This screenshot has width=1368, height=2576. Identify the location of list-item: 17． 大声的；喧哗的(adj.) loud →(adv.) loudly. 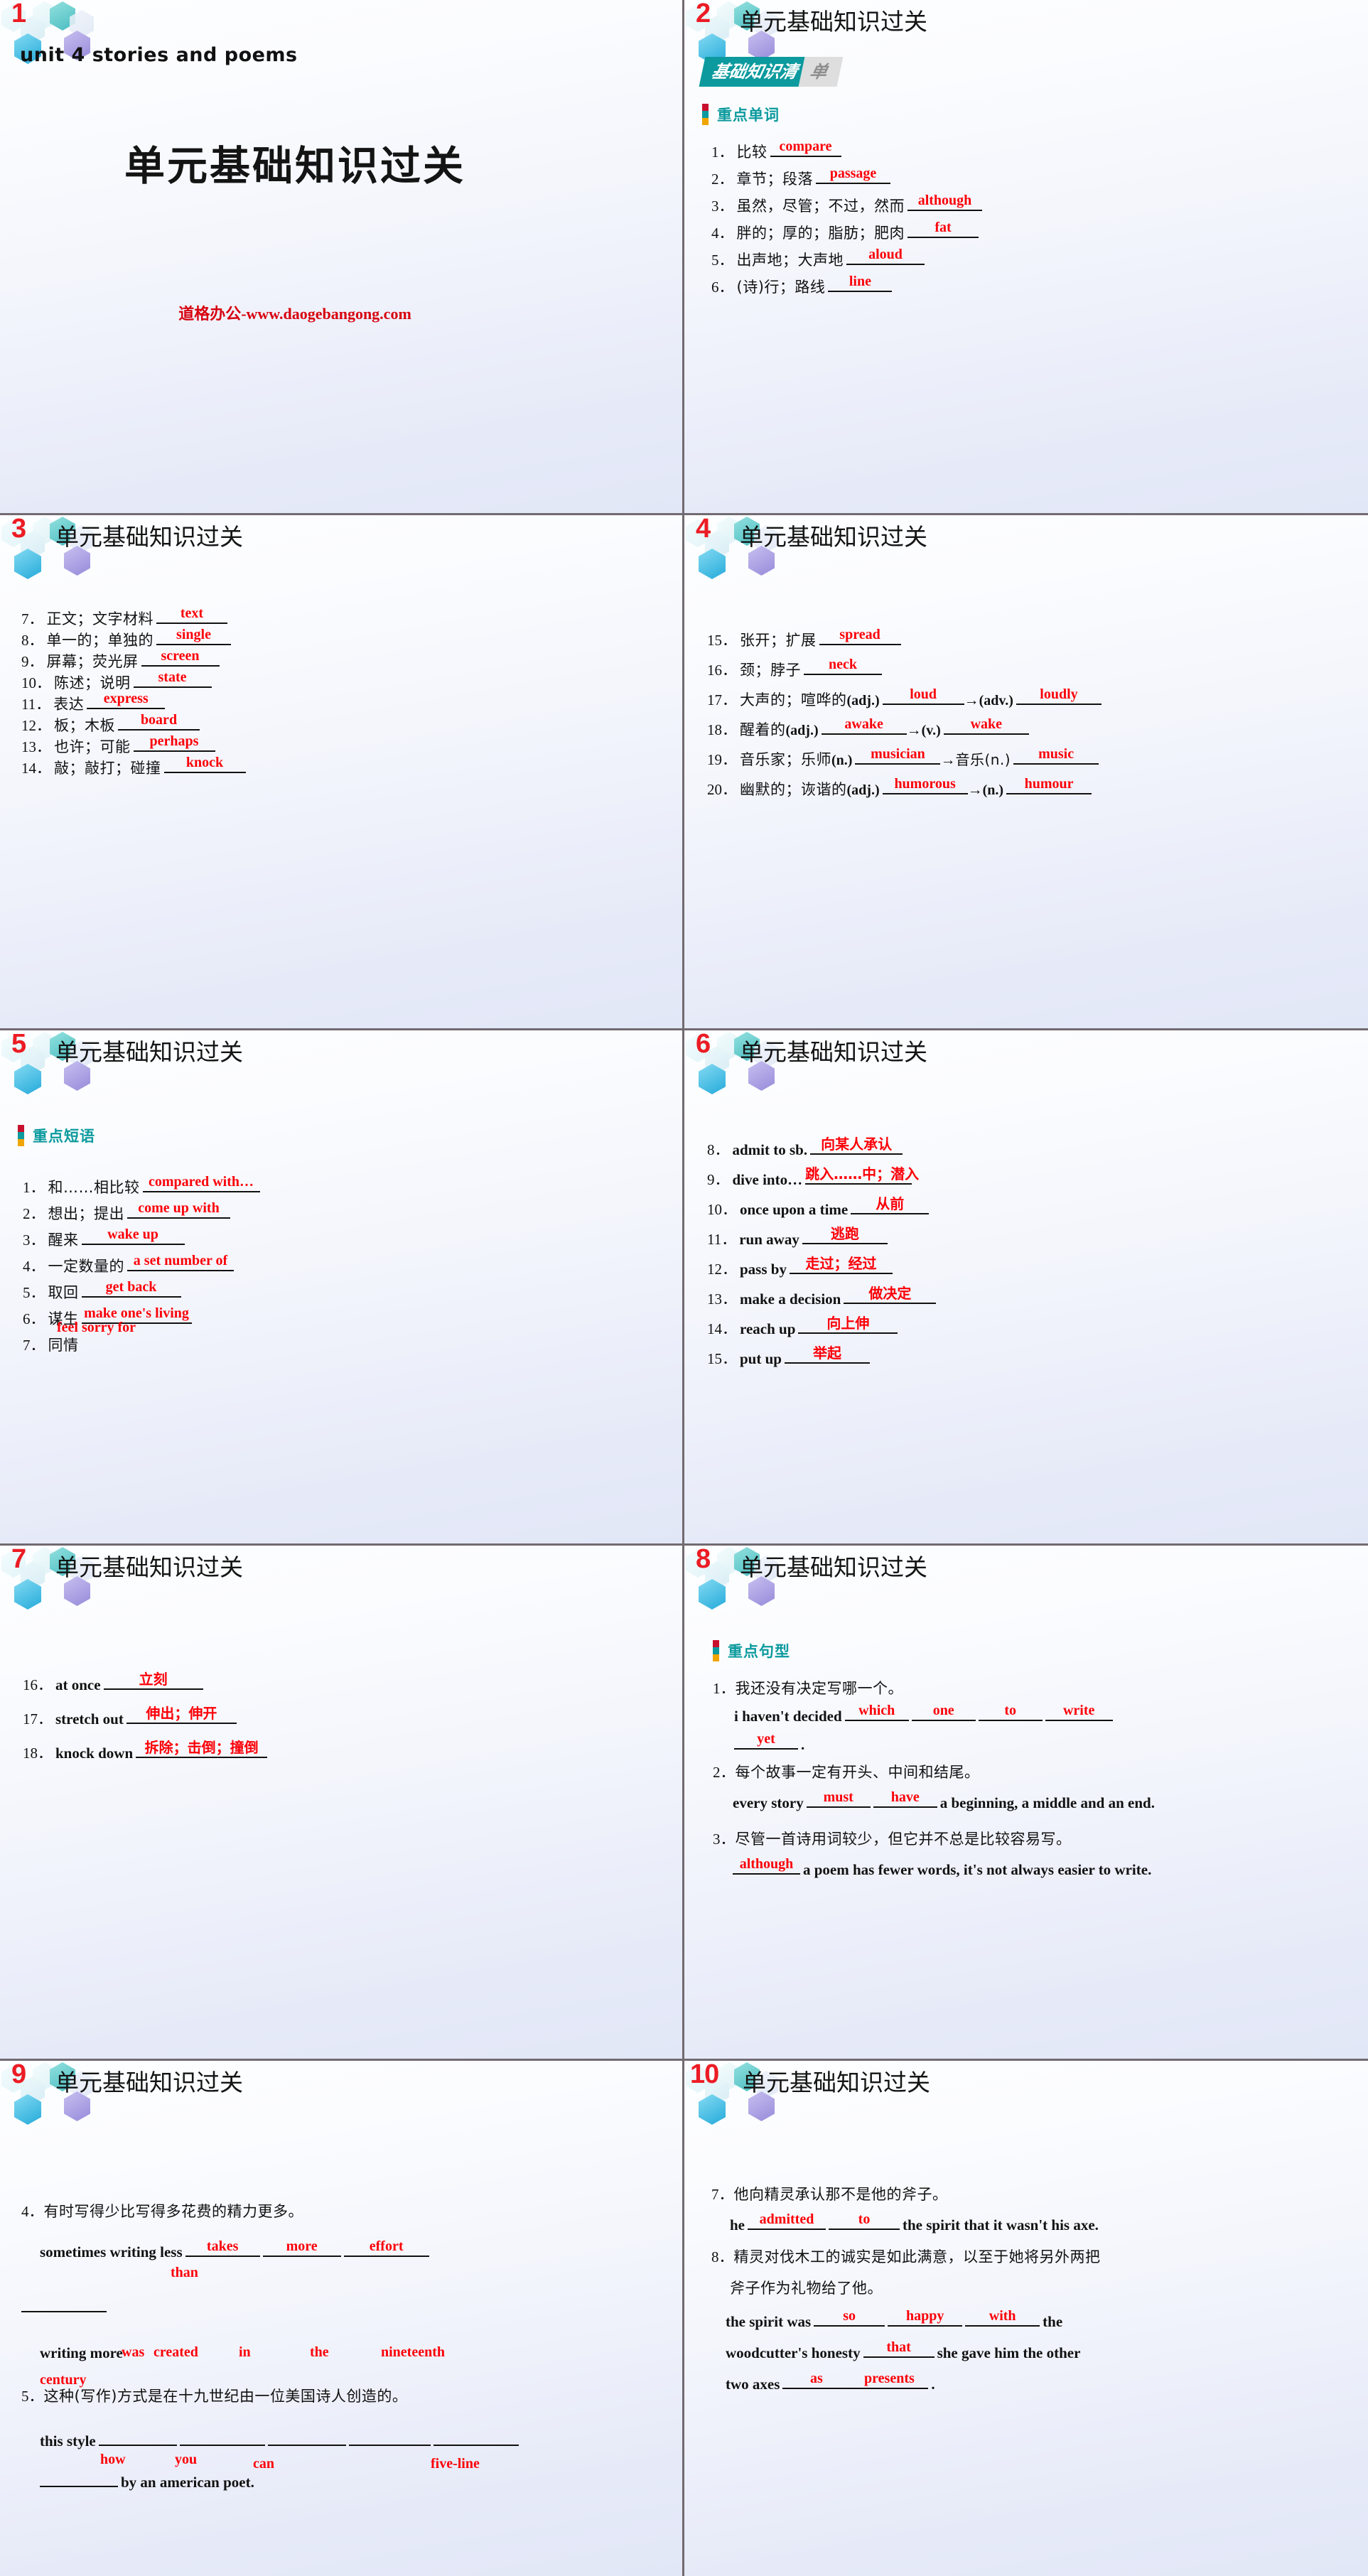
(1030, 702).